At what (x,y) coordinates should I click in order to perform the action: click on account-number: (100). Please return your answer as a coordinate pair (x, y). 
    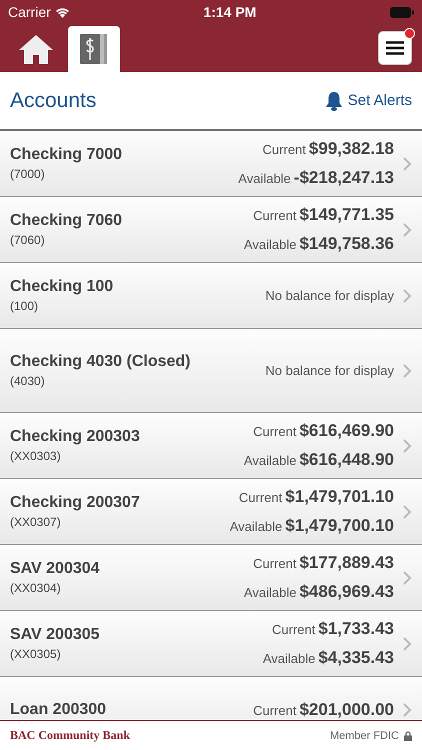
    Looking at the image, I should click on (25, 306).